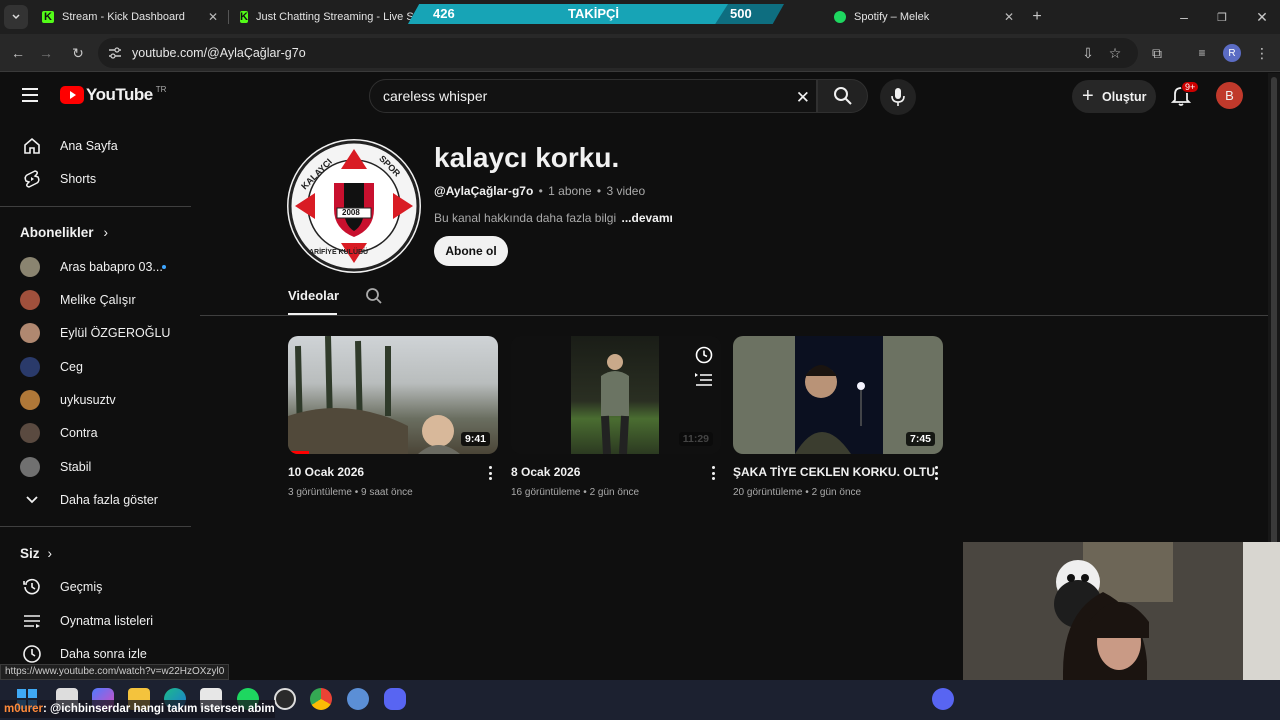 The width and height of the screenshot is (1280, 720). Describe the element at coordinates (374, 296) in the screenshot. I see `channel-search-icon` at that location.